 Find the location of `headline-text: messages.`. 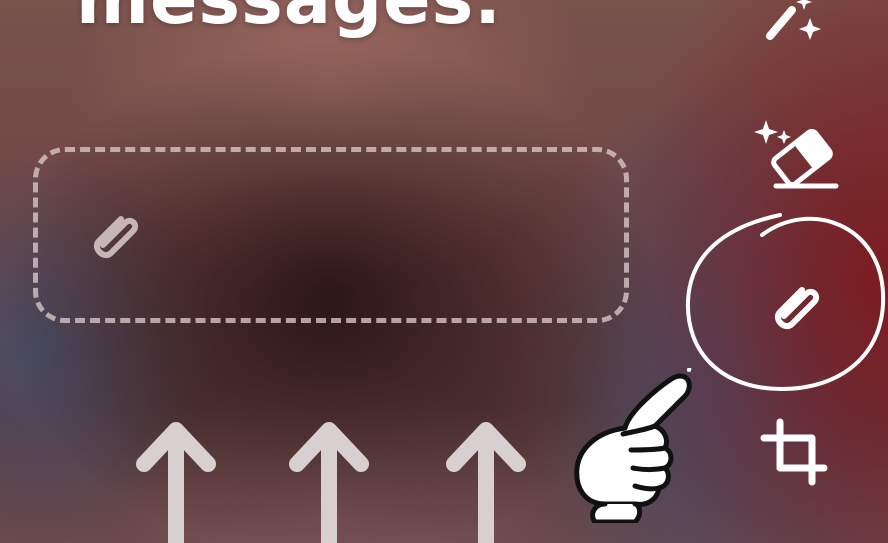

headline-text: messages. is located at coordinates (289, 20).